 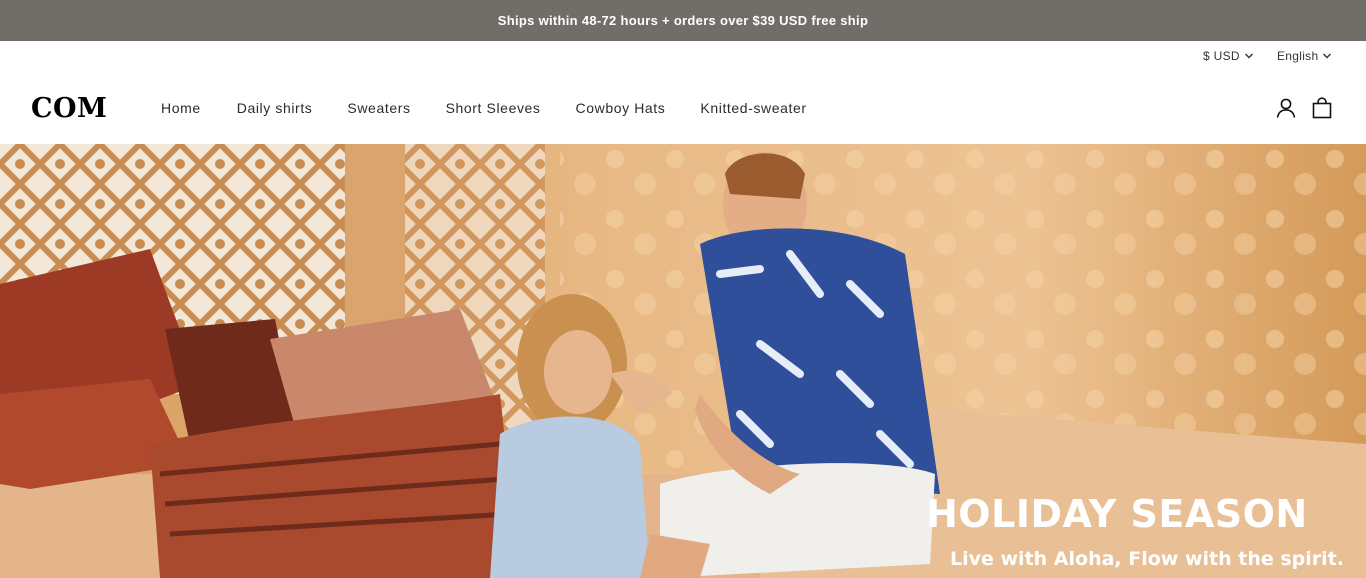 I want to click on currency-selector: $ USD, so click(x=1228, y=56).